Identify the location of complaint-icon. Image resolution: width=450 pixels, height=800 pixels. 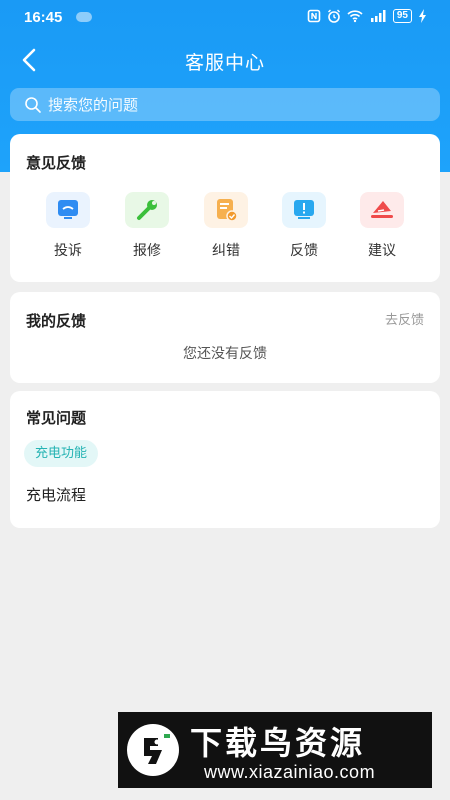
(68, 210).